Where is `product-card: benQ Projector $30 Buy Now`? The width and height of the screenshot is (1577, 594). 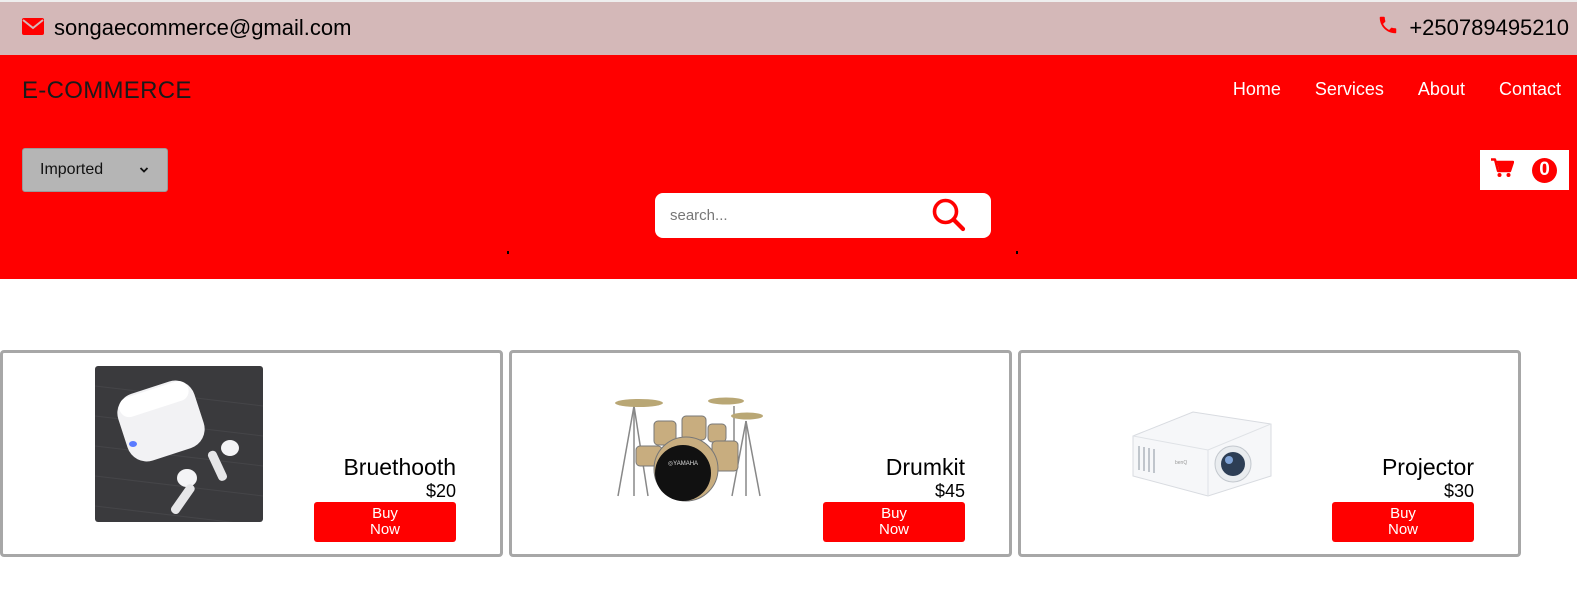
product-card: benQ Projector $30 Buy Now is located at coordinates (1269, 453).